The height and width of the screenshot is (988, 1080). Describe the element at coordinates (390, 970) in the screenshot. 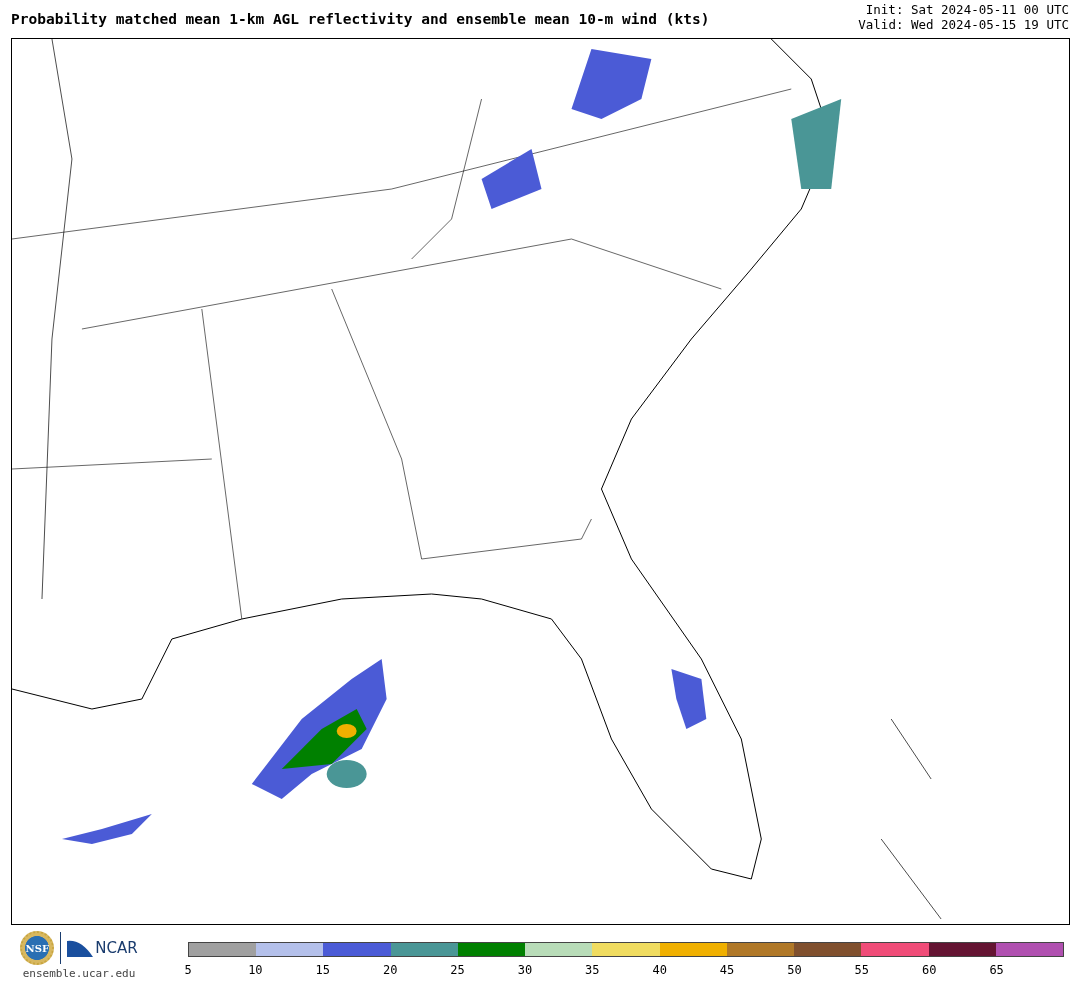

I see `scale-label: 20` at that location.